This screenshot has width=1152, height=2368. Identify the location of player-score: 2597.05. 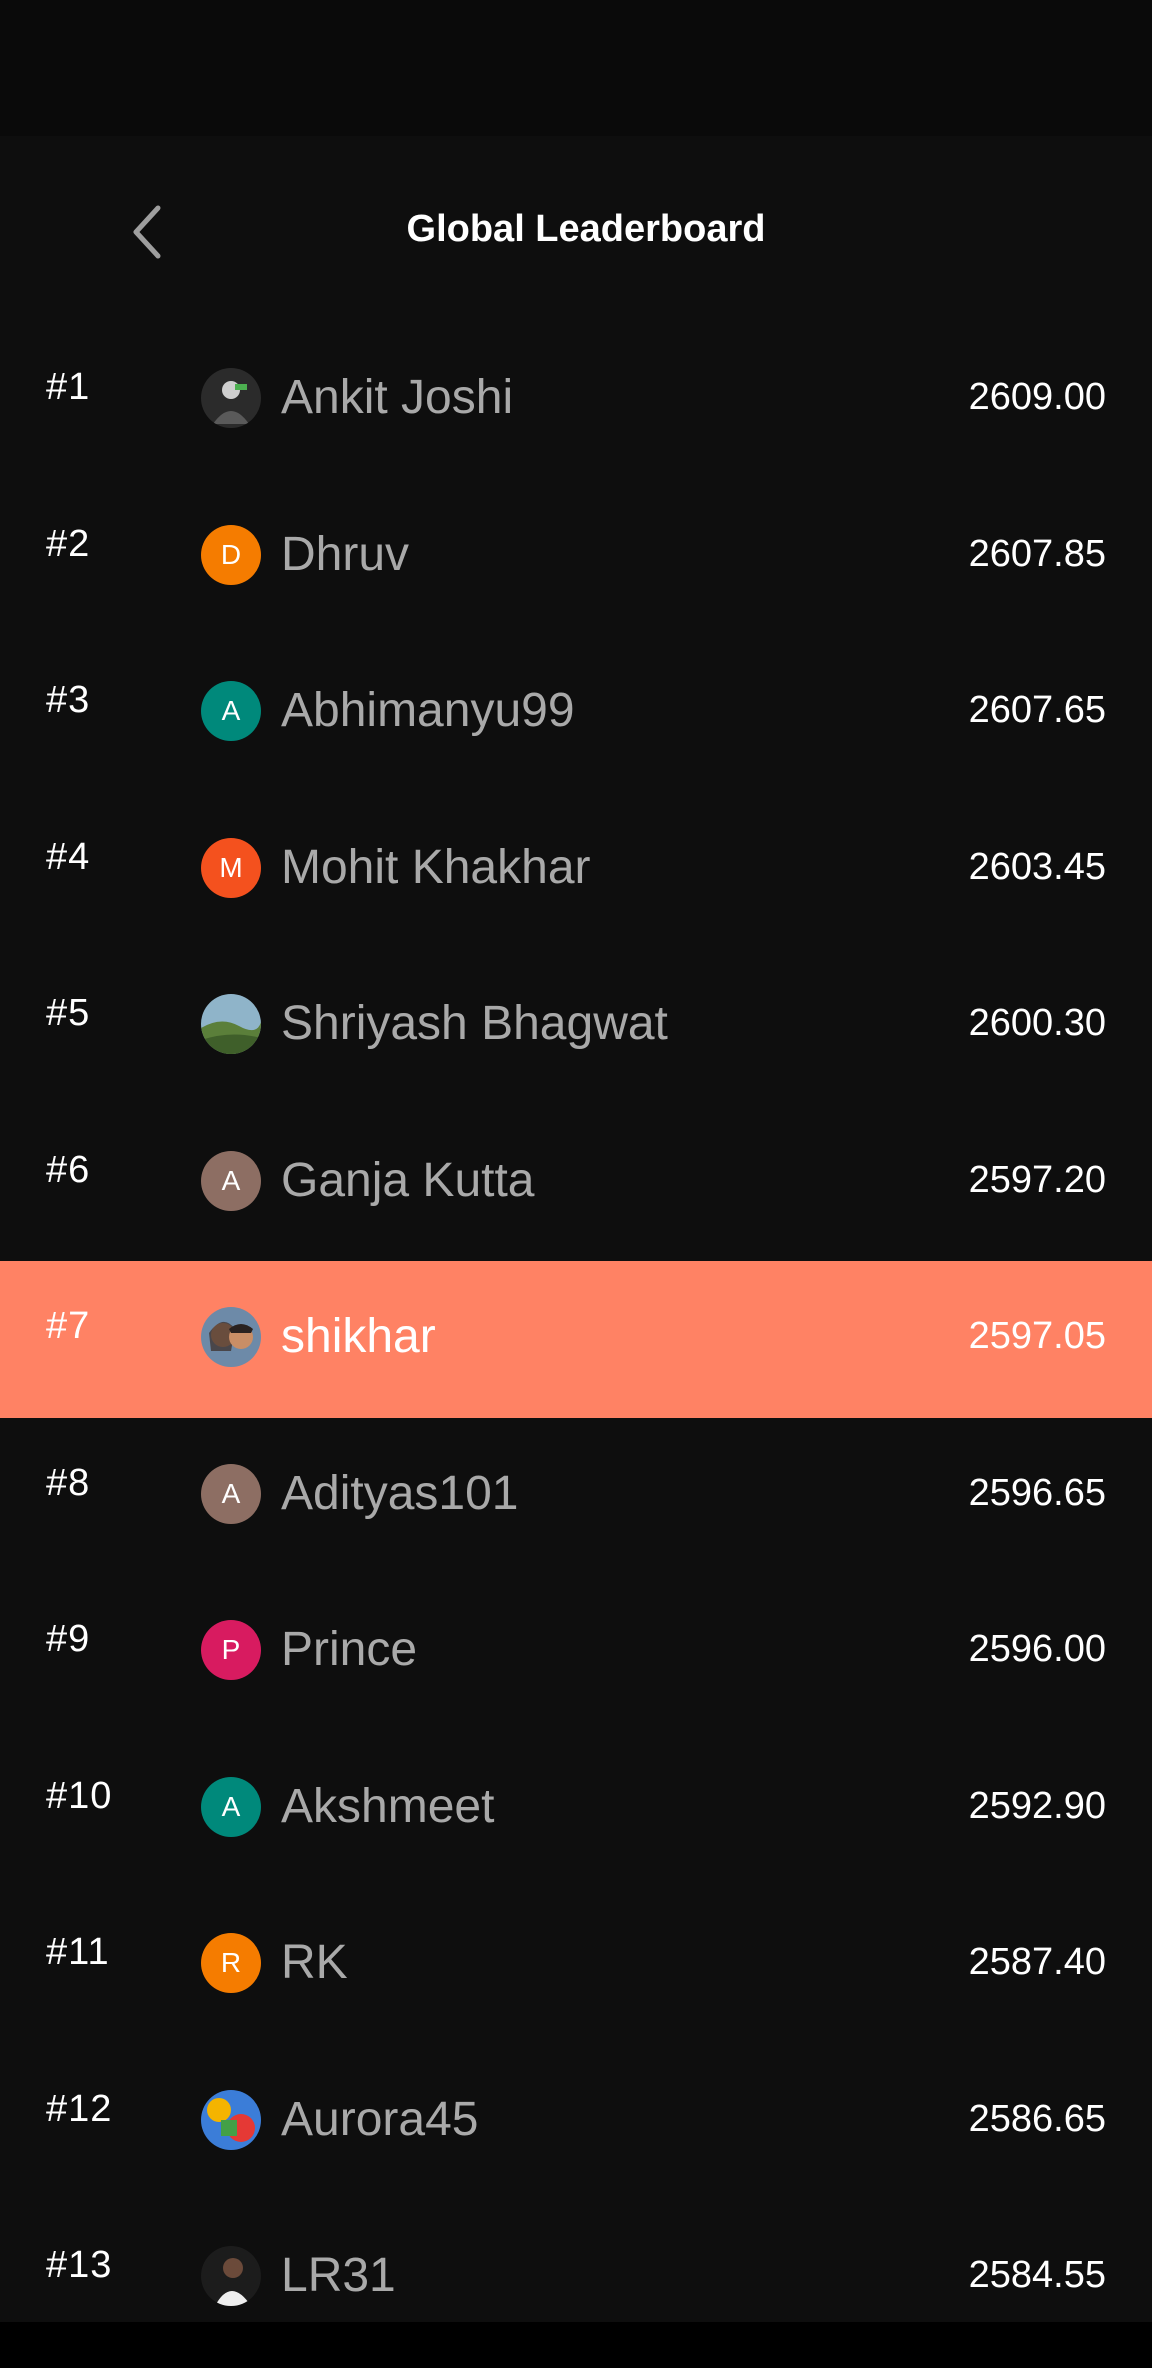
(1037, 1336).